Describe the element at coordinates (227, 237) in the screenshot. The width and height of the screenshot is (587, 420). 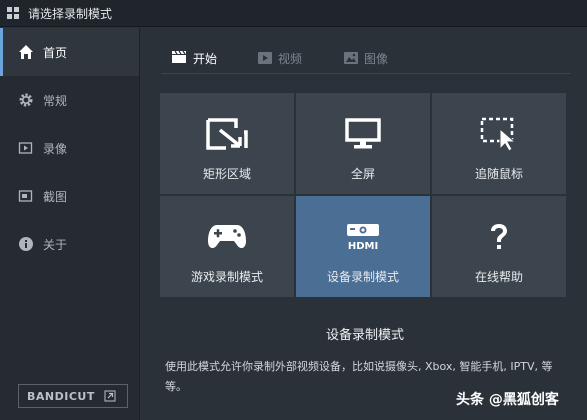
I see `gamepad-icon` at that location.